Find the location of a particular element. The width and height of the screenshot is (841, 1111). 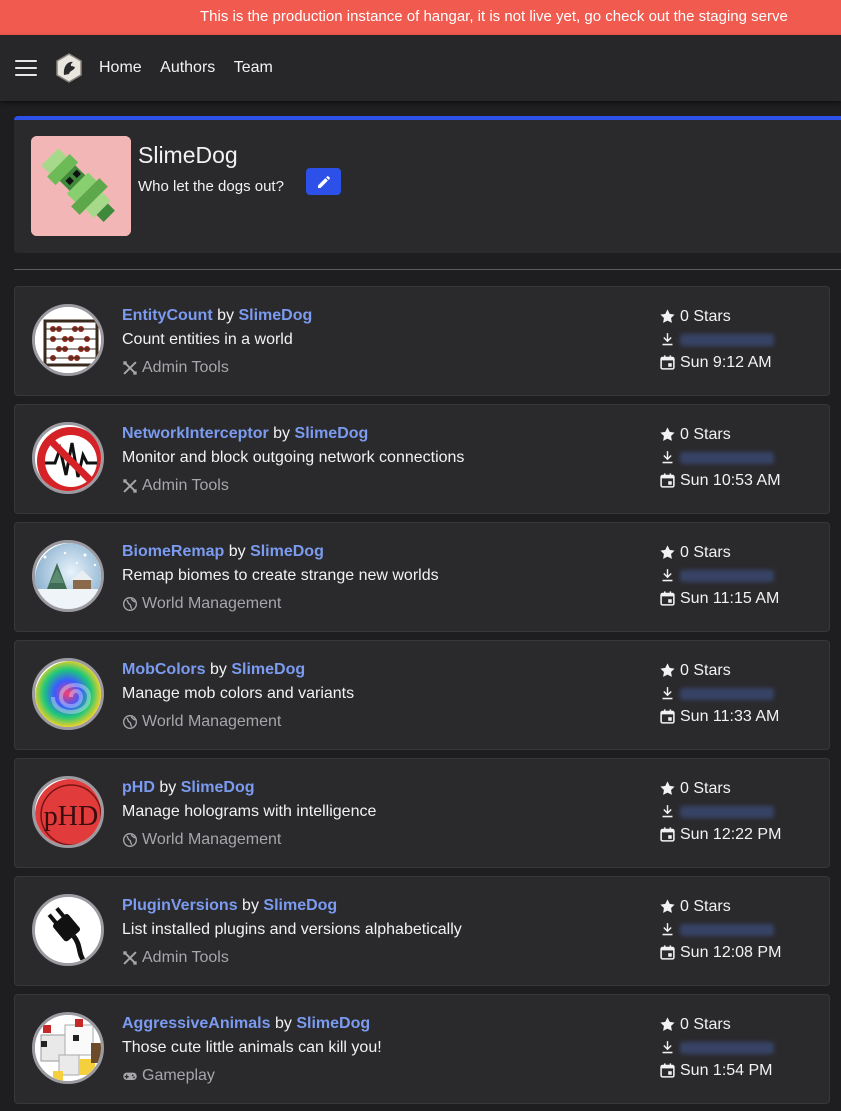

project-title: EntityCount by SlimeDog is located at coordinates (217, 316).